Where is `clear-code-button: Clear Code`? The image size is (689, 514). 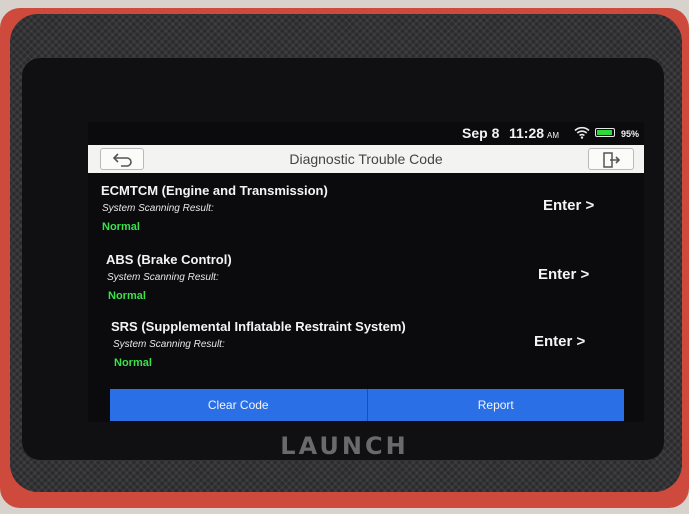
clear-code-button: Clear Code is located at coordinates (238, 405).